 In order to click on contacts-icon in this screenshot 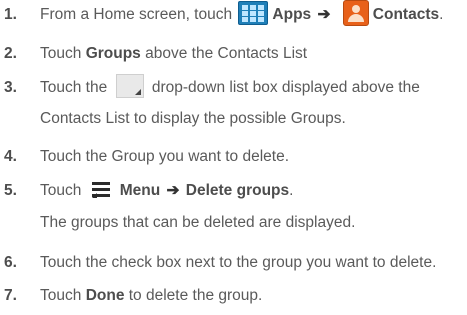, I will do `click(355, 13)`.